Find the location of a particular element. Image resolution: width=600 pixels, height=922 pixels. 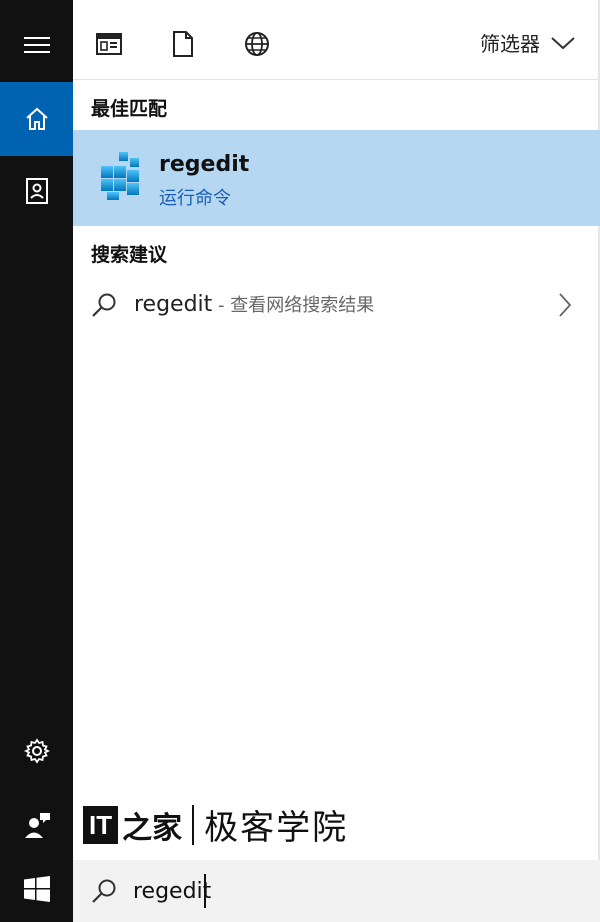

filter-label: 筛选器 is located at coordinates (510, 44).